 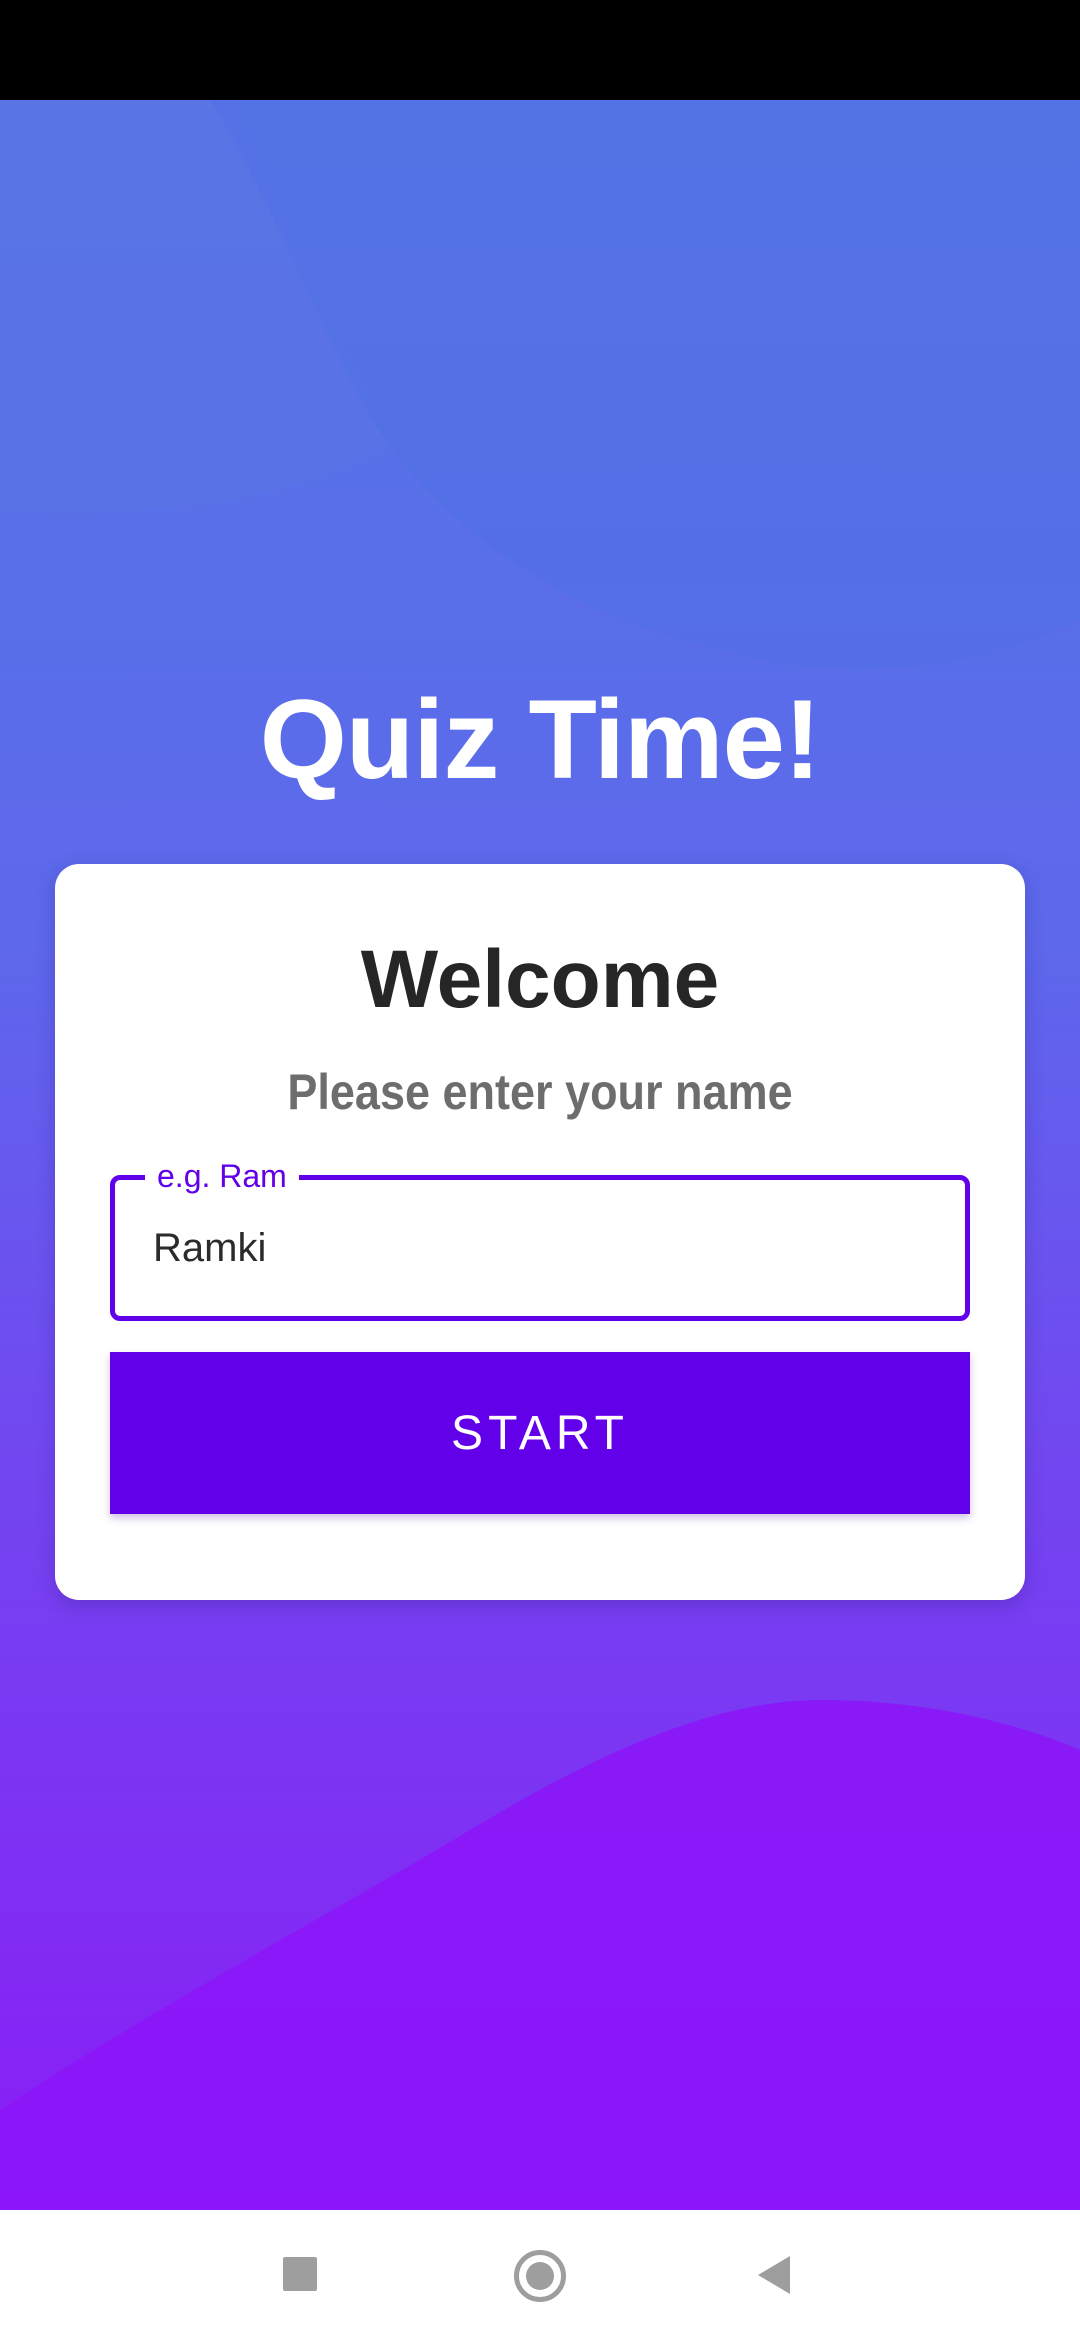 I want to click on back-button, so click(x=775, y=2275).